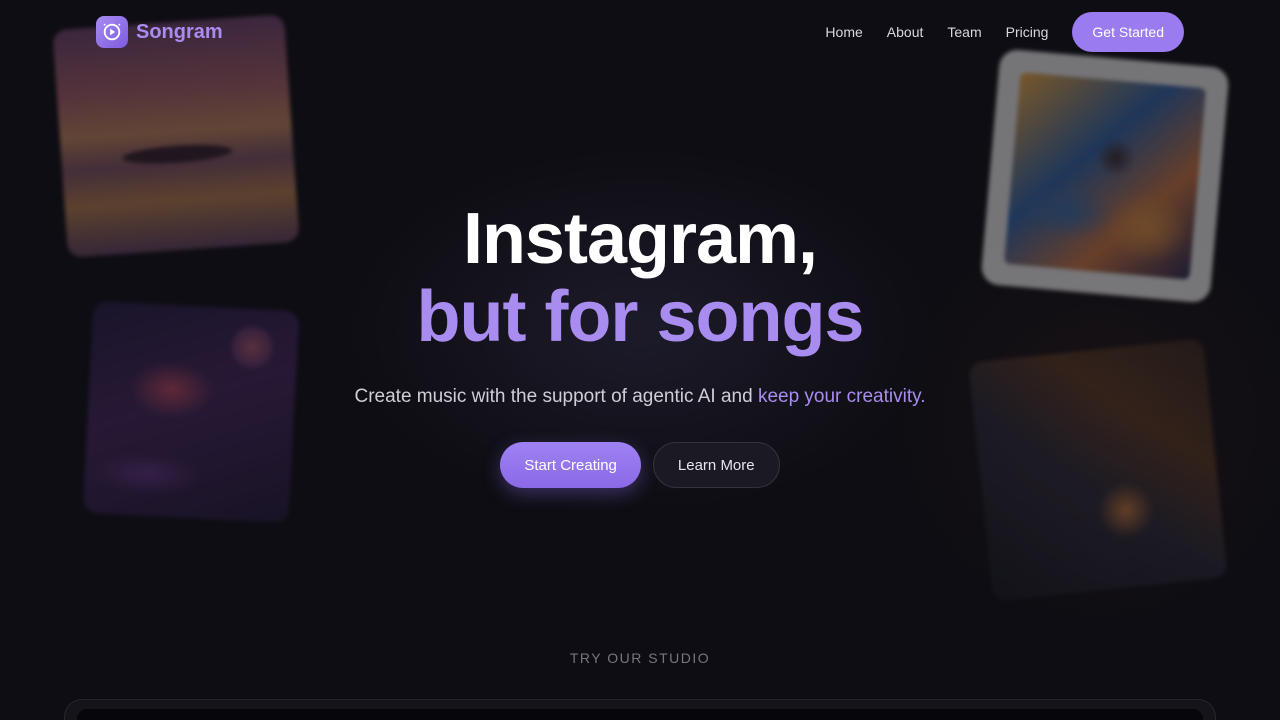 The height and width of the screenshot is (720, 1280). Describe the element at coordinates (112, 32) in the screenshot. I see `play-icon` at that location.